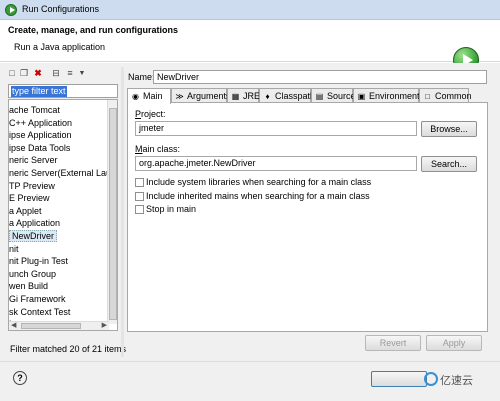  Describe the element at coordinates (13, 326) in the screenshot. I see `scroll-left-icon: ◀` at that location.